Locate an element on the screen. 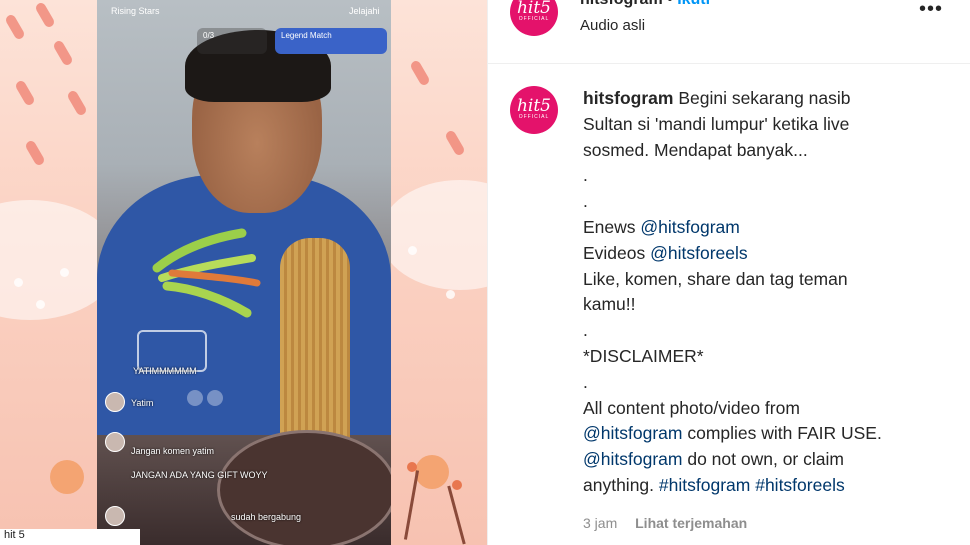  live-category-label: Rising Stars is located at coordinates (135, 11).